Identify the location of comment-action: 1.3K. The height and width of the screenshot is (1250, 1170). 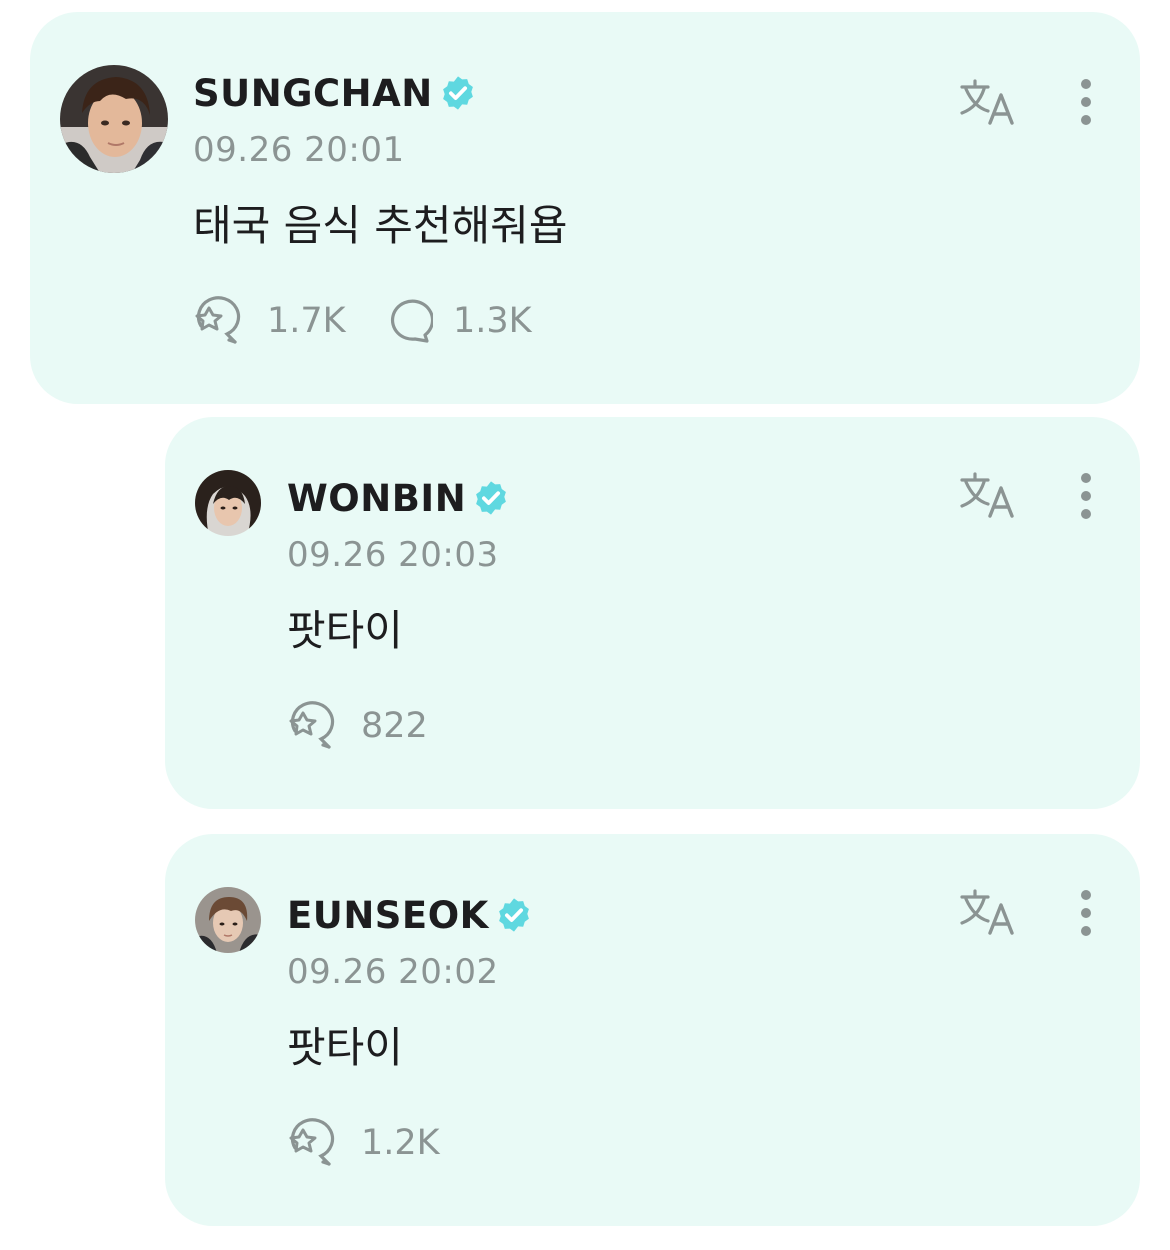
(458, 321).